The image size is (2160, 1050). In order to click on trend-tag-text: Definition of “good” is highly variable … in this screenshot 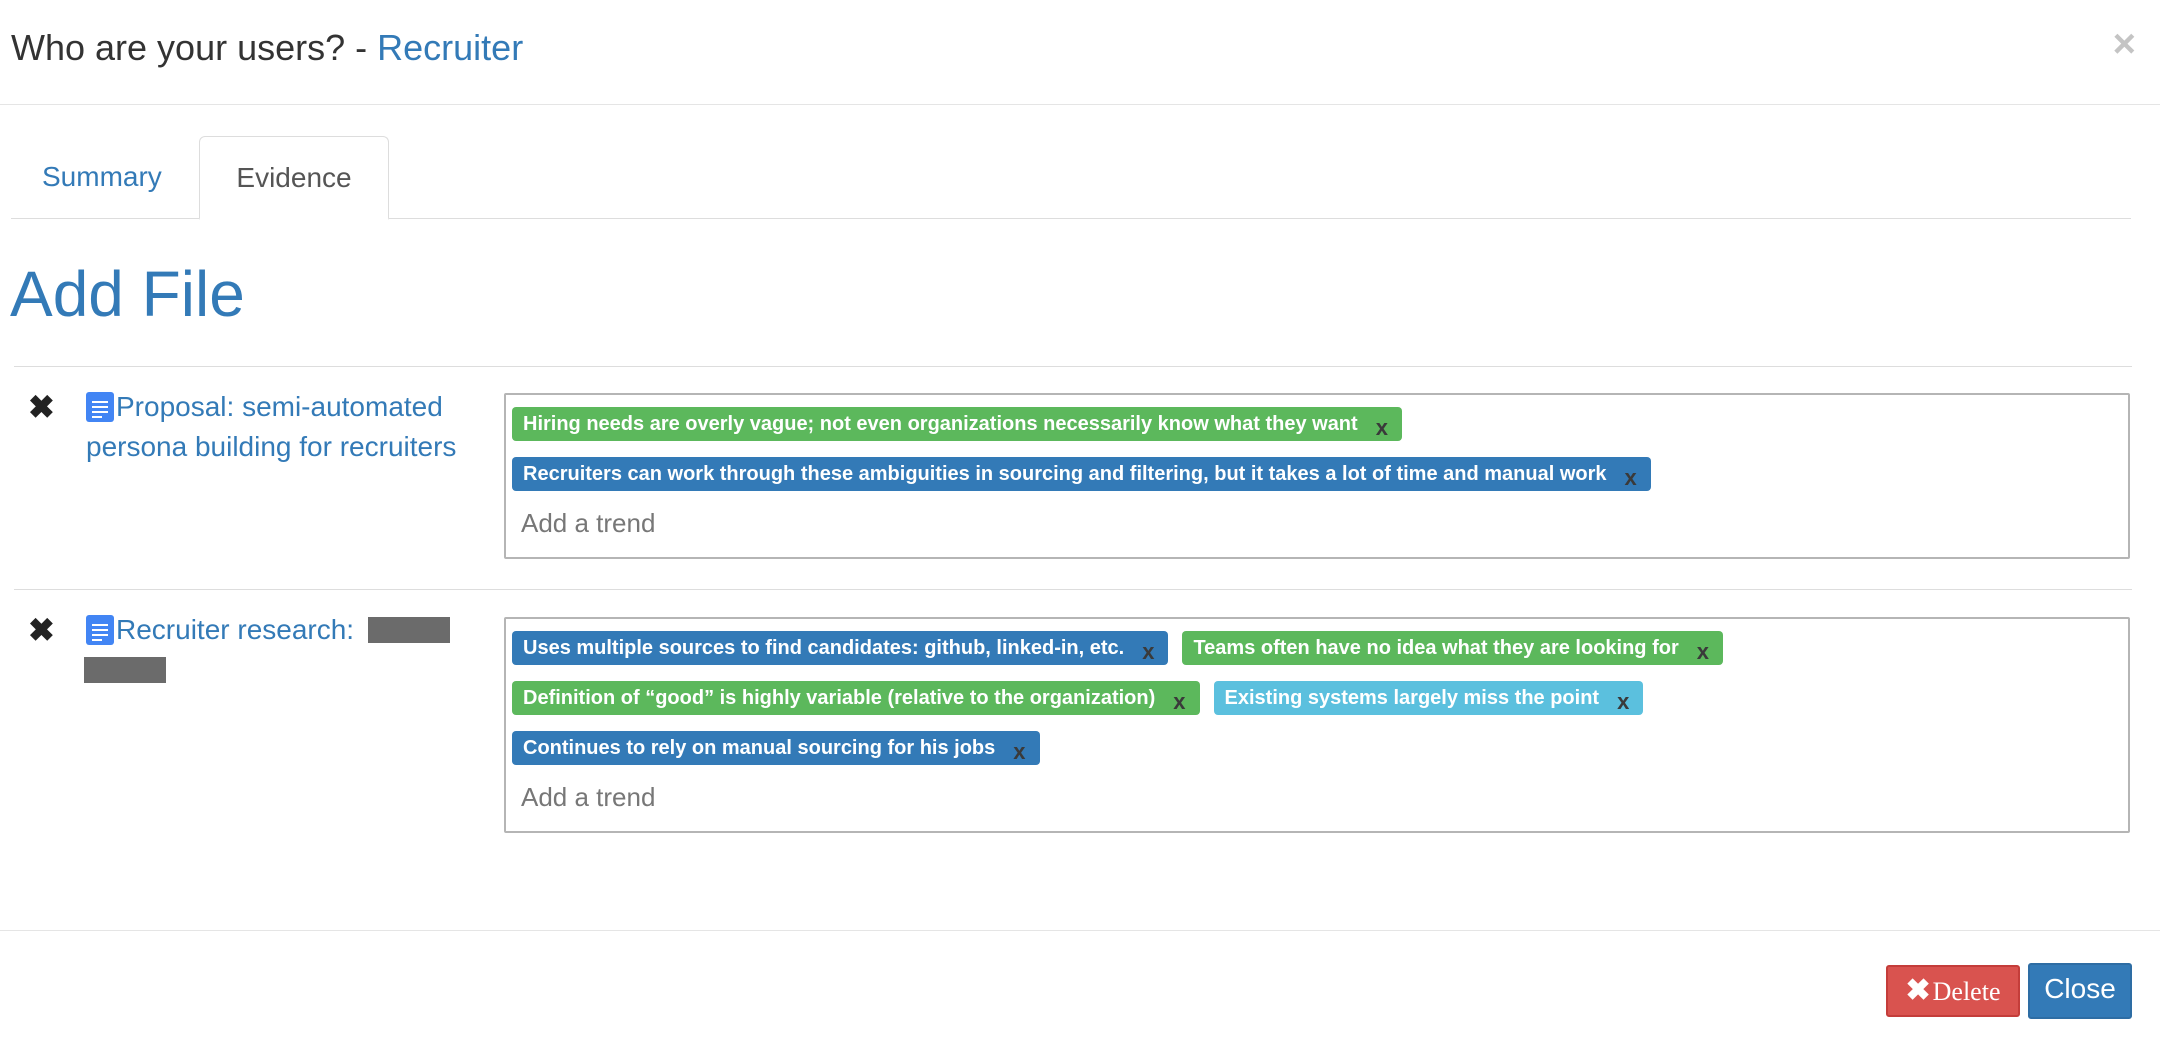, I will do `click(839, 697)`.